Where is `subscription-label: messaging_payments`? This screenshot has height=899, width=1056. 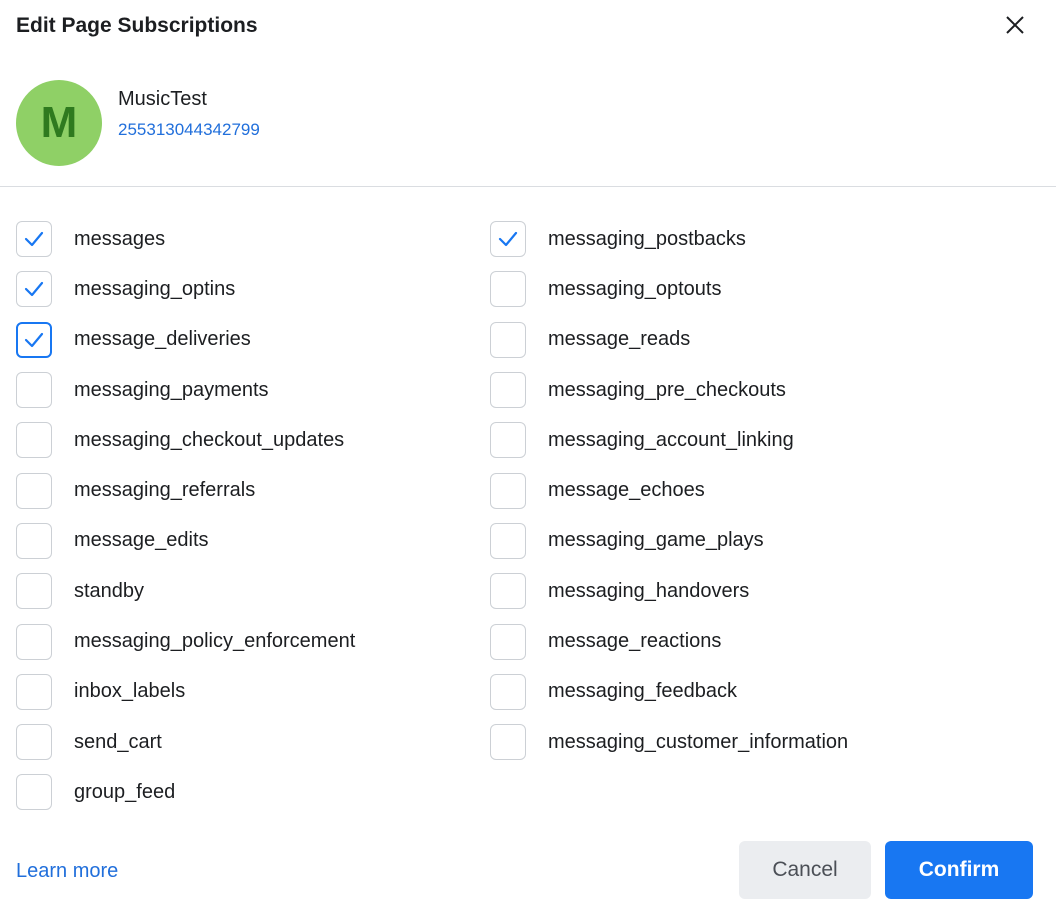
subscription-label: messaging_payments is located at coordinates (171, 389).